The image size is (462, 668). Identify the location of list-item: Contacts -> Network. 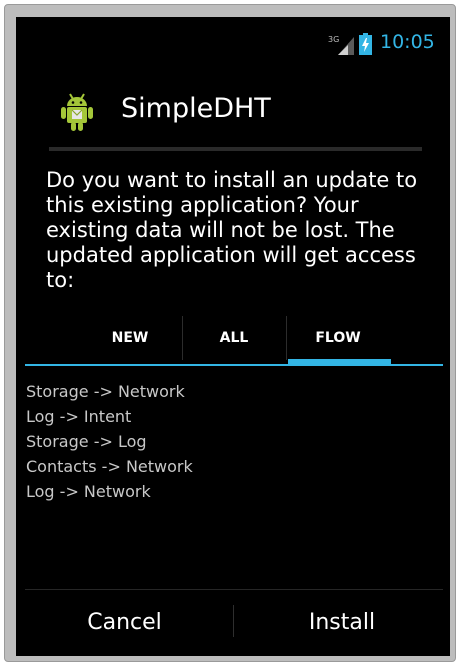
(109, 466).